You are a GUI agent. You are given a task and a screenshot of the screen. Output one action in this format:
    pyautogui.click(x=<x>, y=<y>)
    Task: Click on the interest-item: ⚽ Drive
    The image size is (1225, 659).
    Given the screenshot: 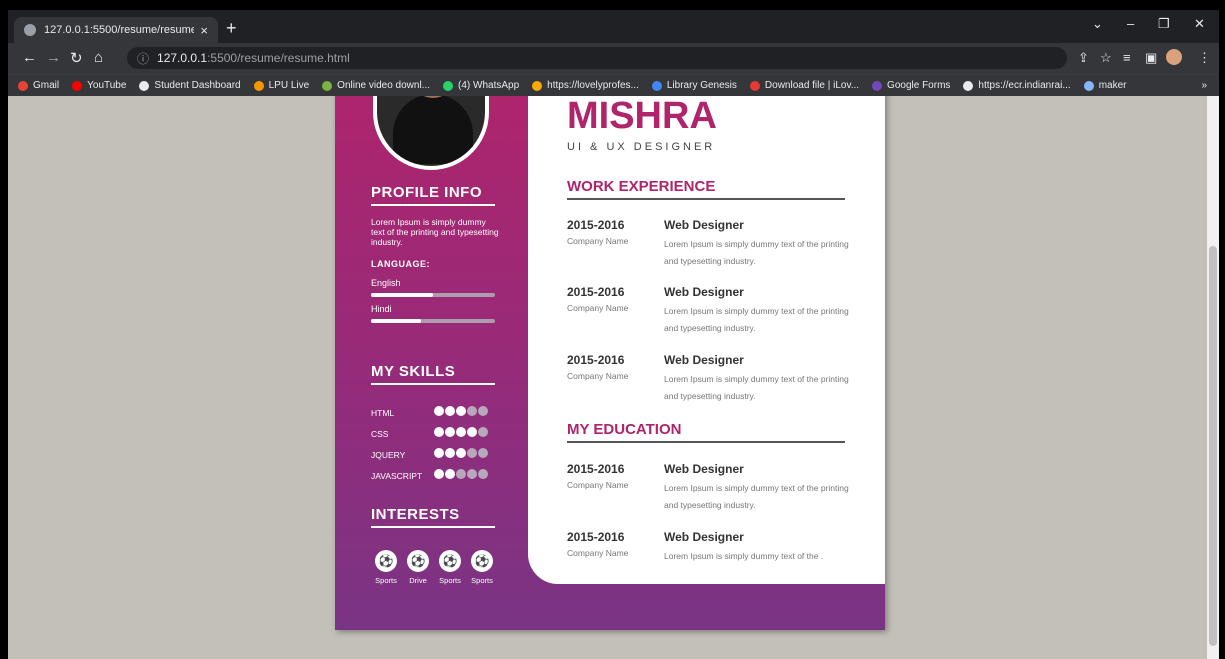 What is the action you would take?
    pyautogui.click(x=418, y=567)
    